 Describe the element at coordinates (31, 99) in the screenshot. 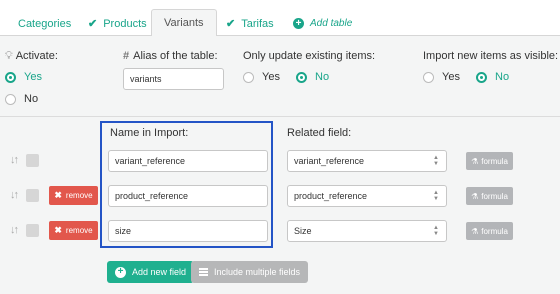

I see `activate-no-label: No` at that location.